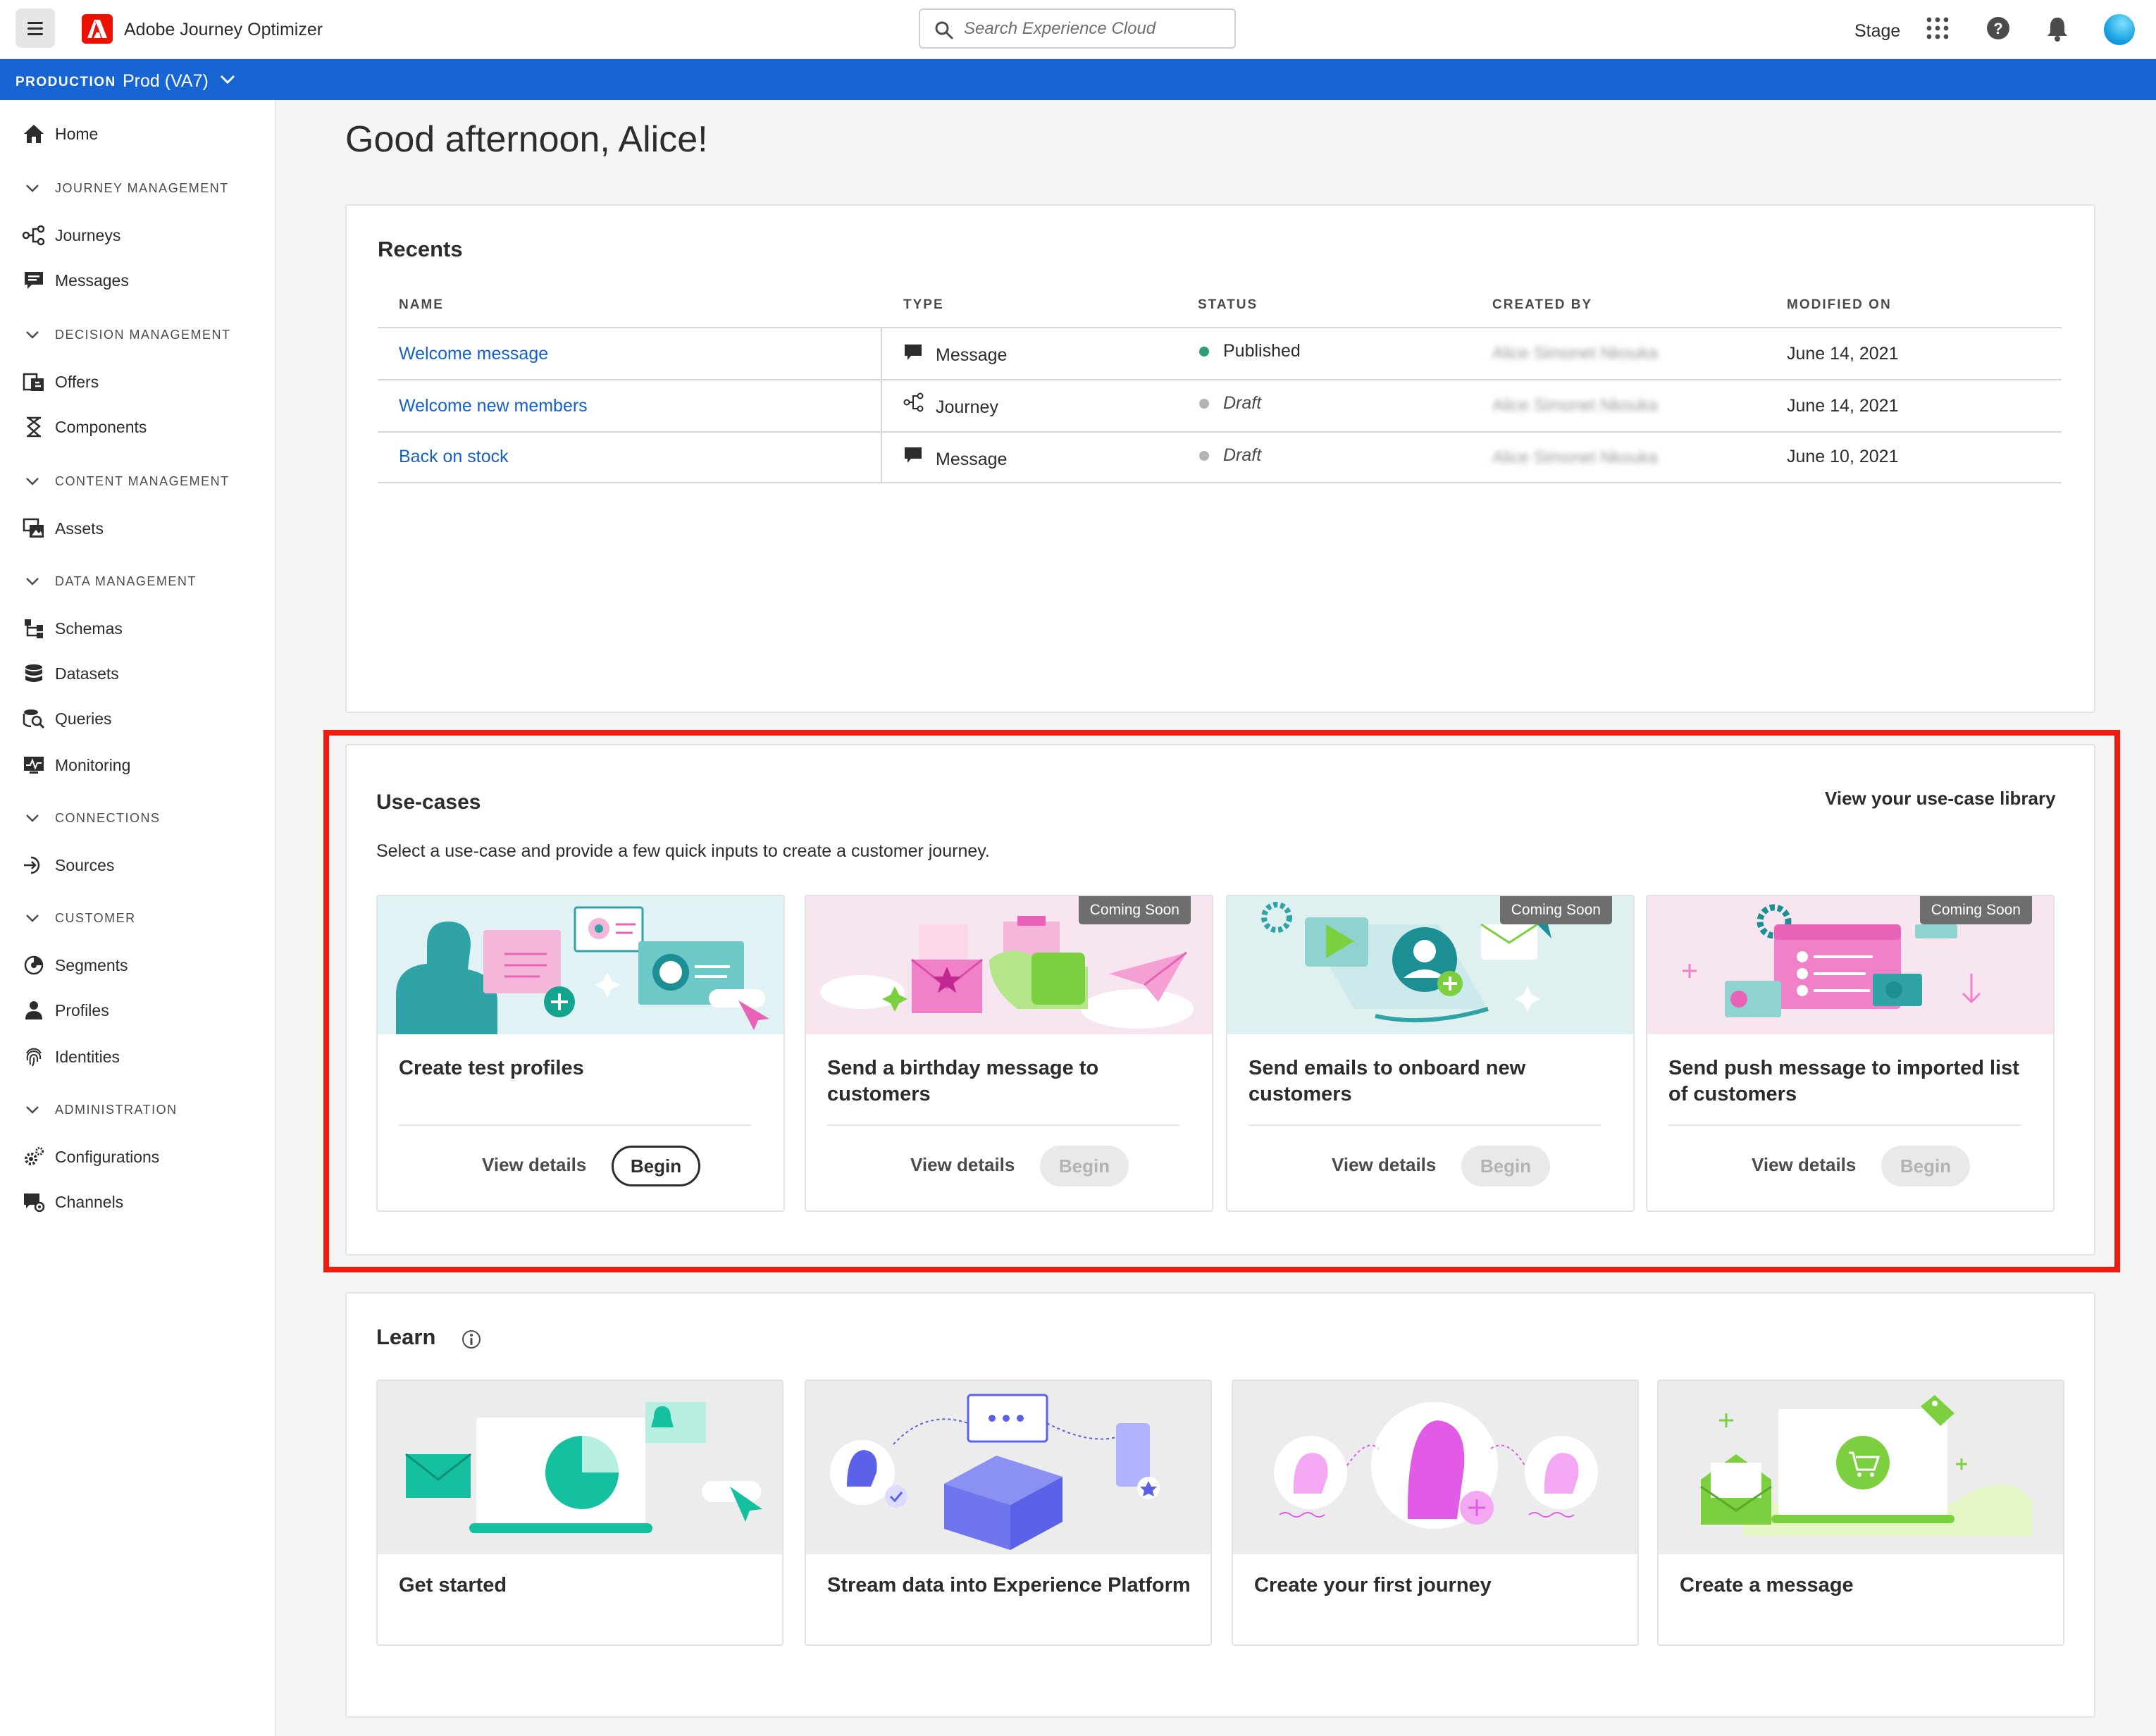 The width and height of the screenshot is (2156, 1736). I want to click on datasets-icon, so click(34, 674).